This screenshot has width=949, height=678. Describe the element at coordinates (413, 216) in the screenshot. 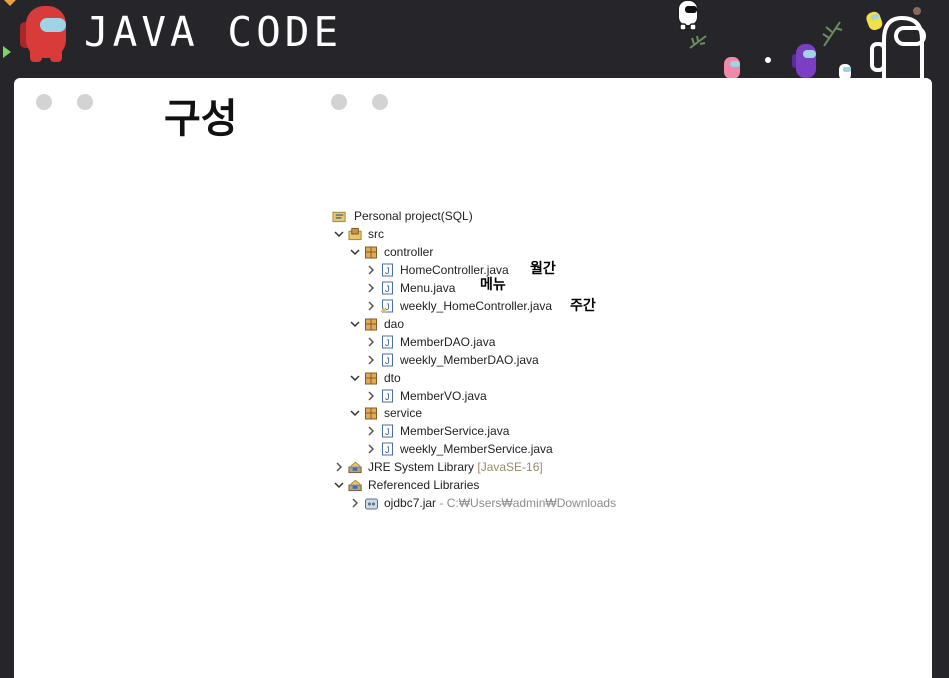

I see `project-label: Personal project(SQL)` at that location.